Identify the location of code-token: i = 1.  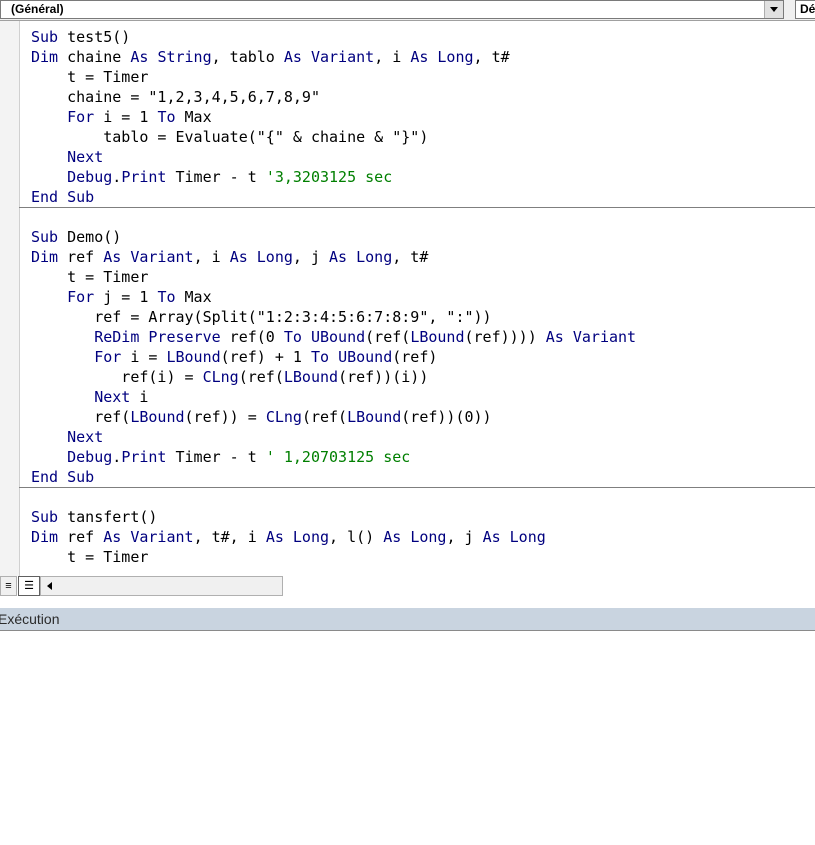
(126, 117).